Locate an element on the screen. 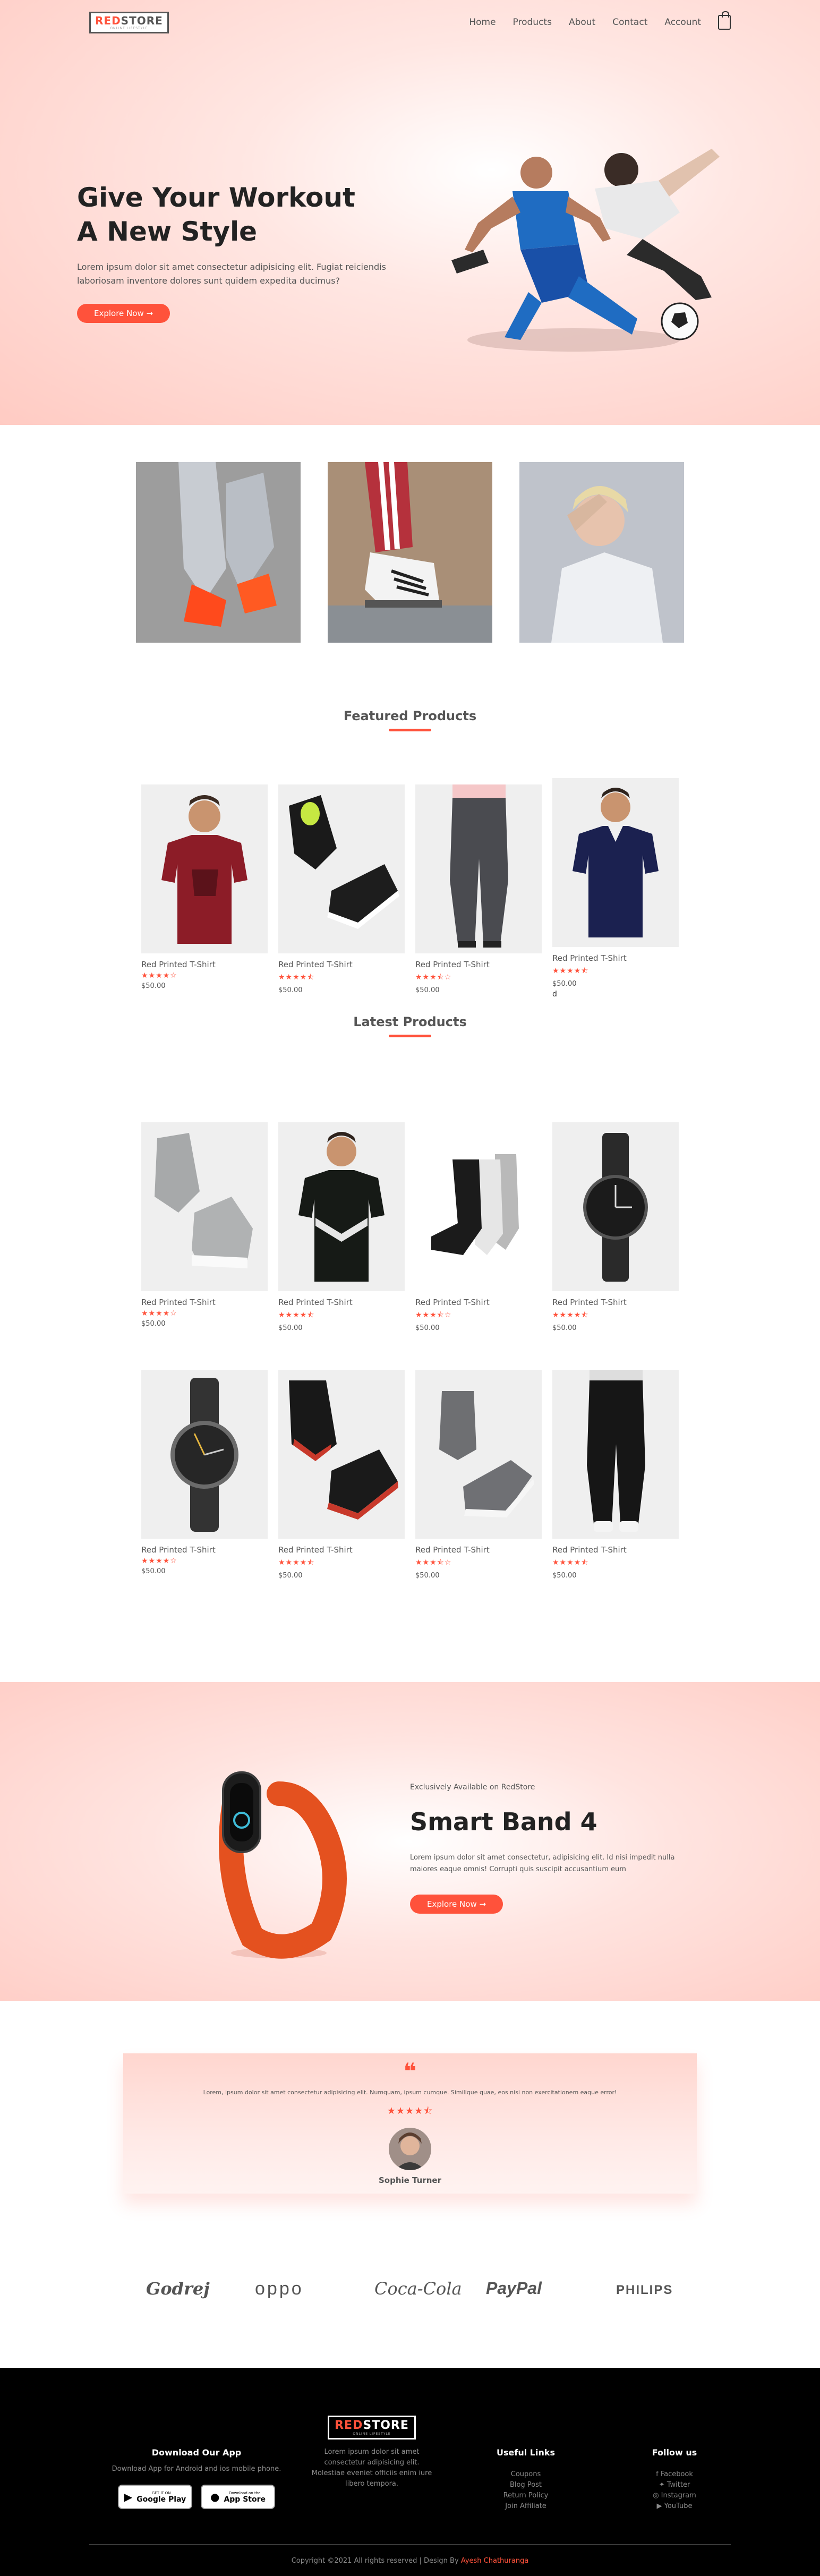 This screenshot has width=820, height=2576. offer-title: Smart Band 4 is located at coordinates (503, 1822).